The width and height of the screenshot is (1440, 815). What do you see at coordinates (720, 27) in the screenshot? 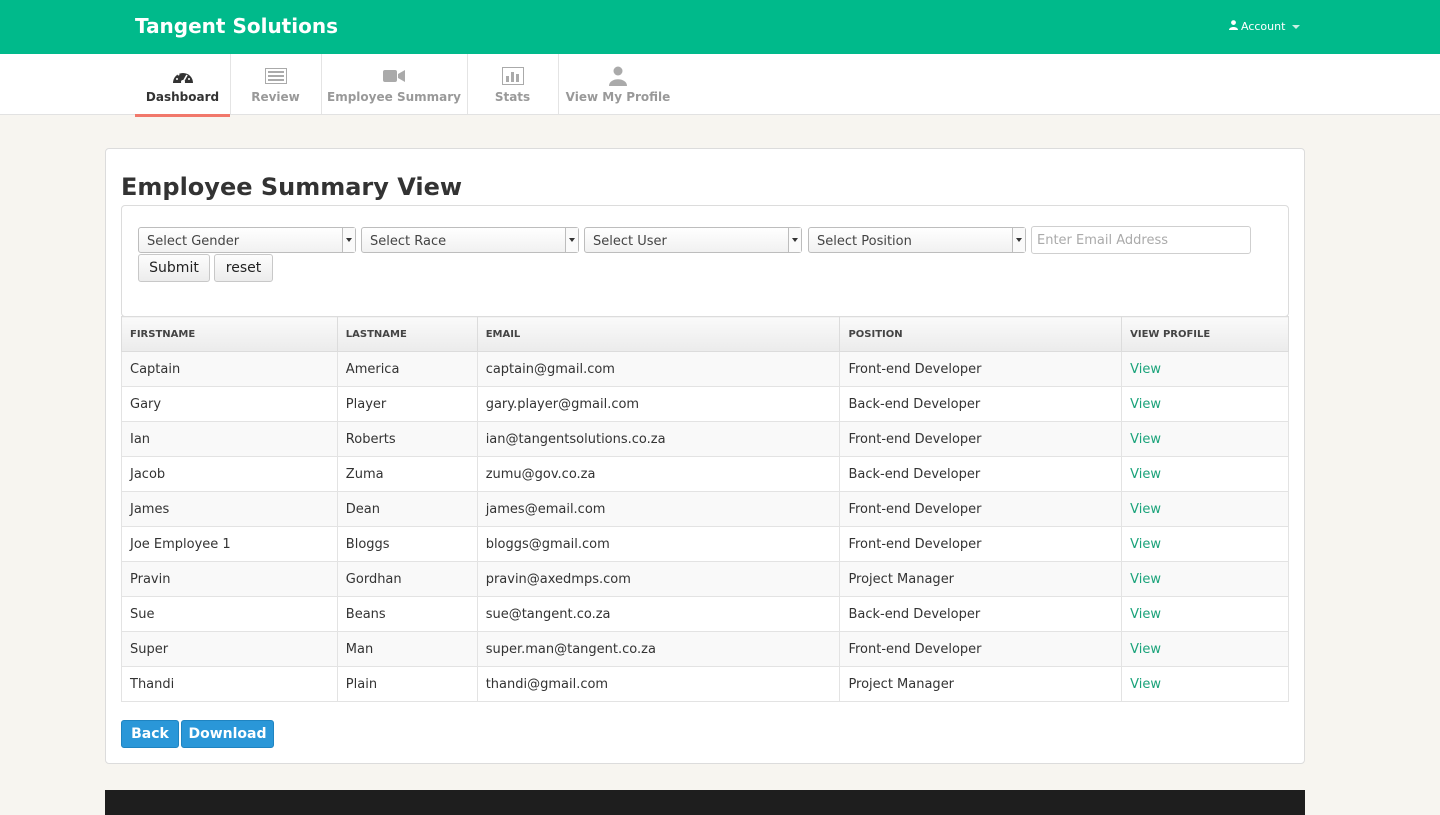
I see `top-header-bar: Tangent Solutions Account` at bounding box center [720, 27].